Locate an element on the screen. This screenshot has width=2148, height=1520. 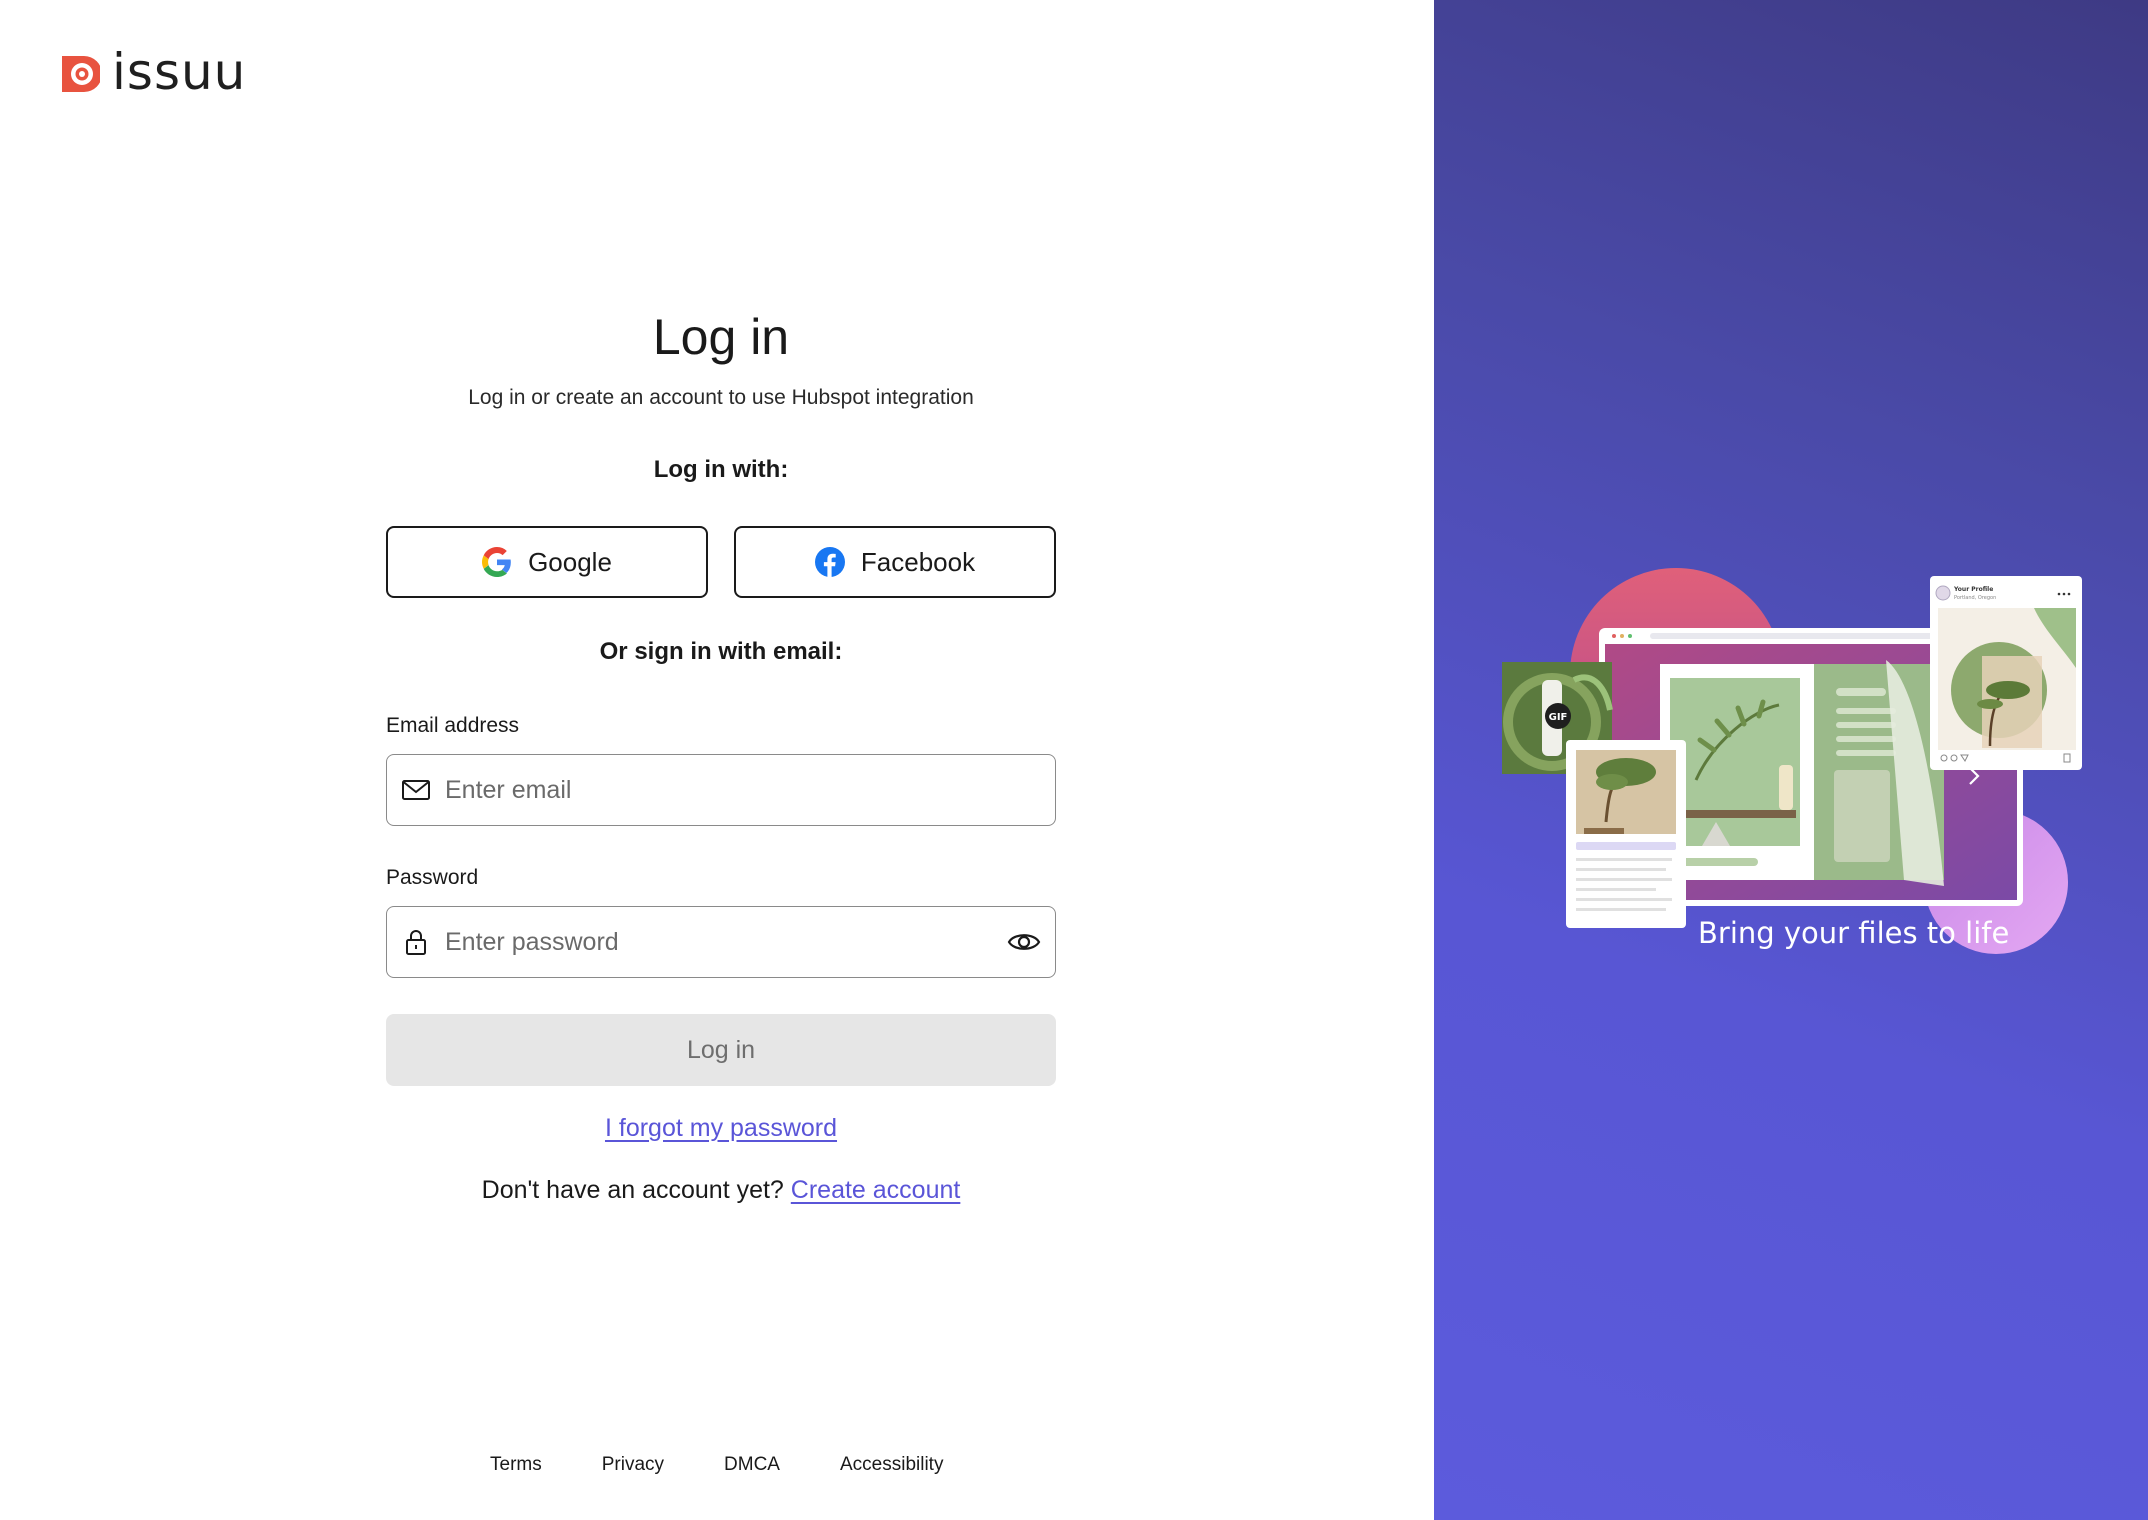
facebook-login-button: Facebook is located at coordinates (895, 562).